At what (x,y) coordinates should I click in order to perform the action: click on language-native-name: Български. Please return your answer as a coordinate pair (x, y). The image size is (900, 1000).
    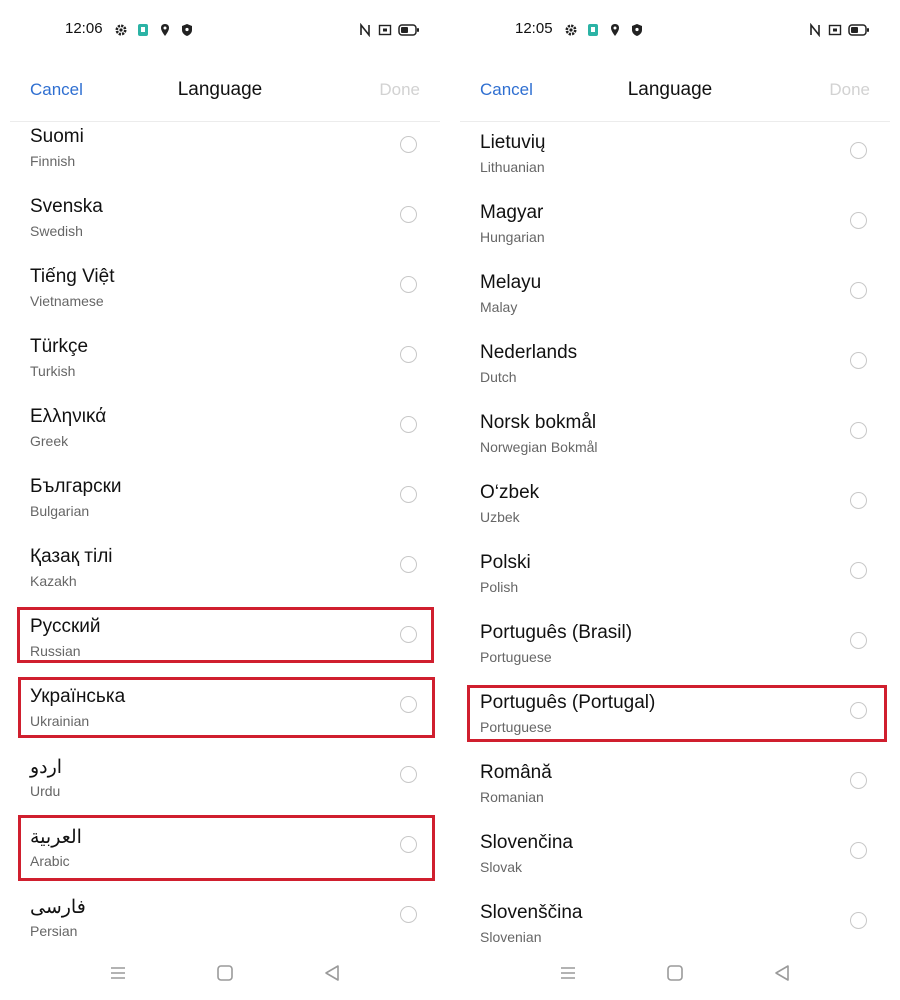
    Looking at the image, I should click on (76, 486).